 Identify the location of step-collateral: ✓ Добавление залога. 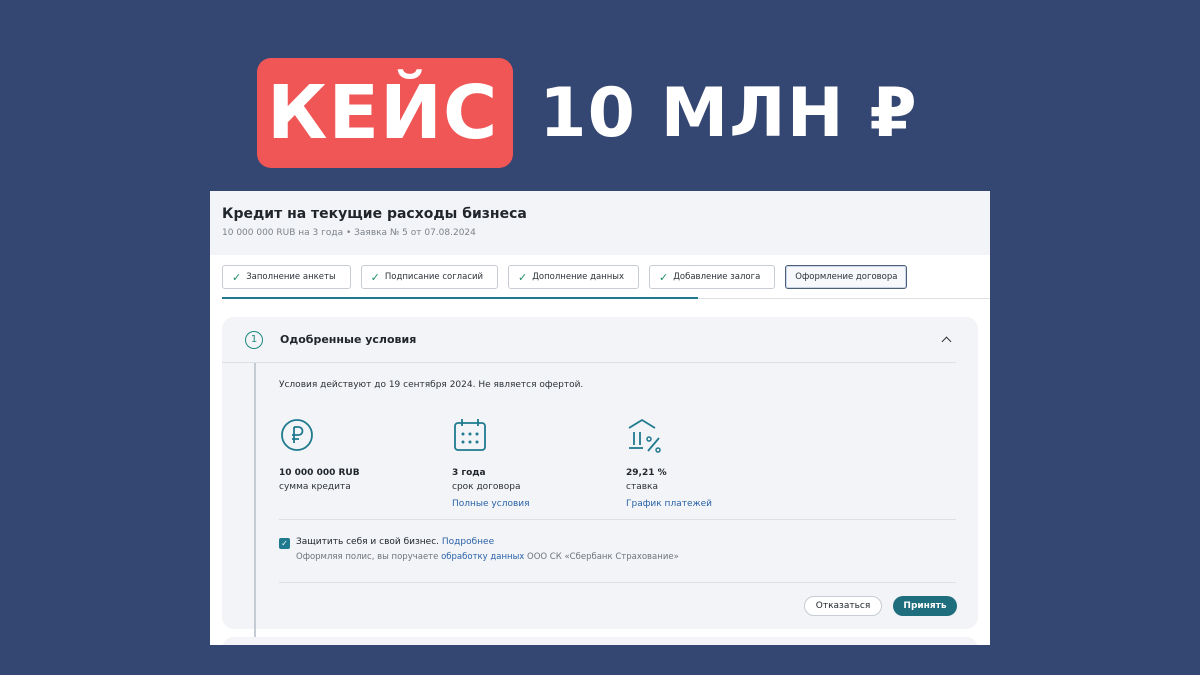
(712, 277).